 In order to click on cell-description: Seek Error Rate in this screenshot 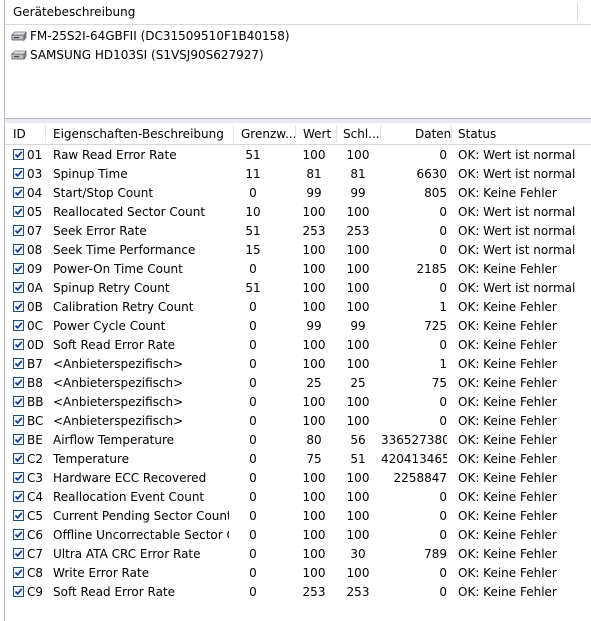, I will do `click(100, 231)`.